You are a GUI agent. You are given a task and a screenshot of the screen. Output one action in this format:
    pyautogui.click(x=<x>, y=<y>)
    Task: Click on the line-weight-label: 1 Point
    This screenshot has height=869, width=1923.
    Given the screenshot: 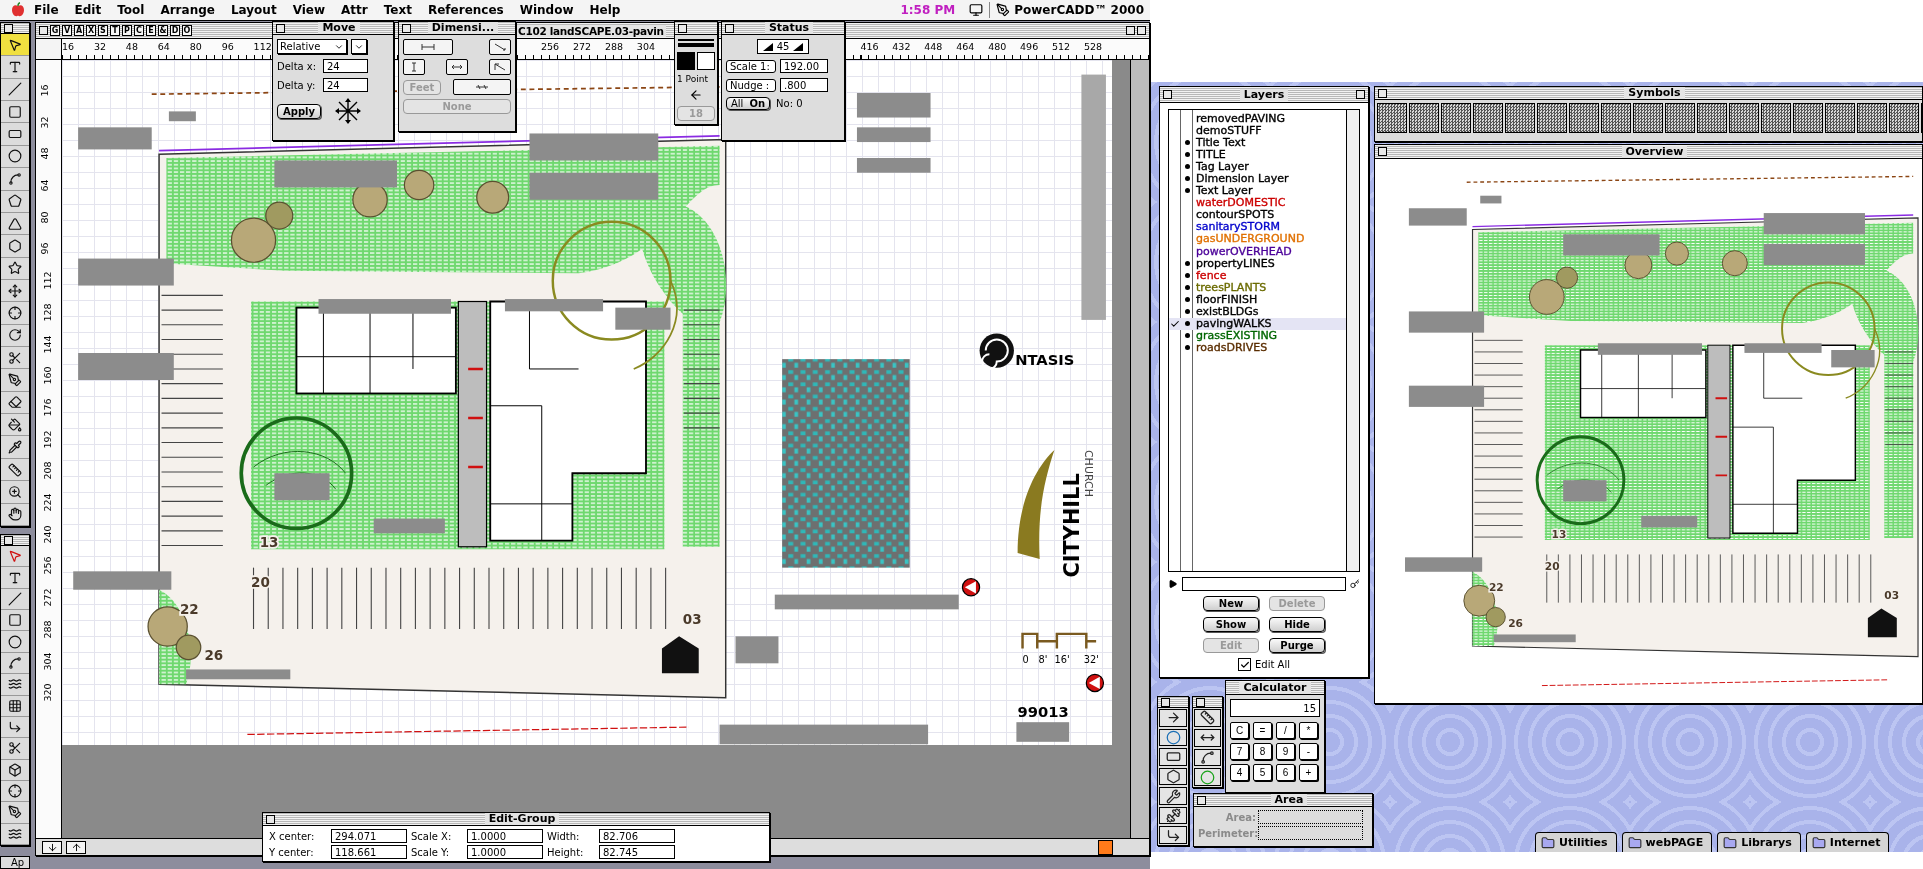 What is the action you would take?
    pyautogui.click(x=693, y=79)
    